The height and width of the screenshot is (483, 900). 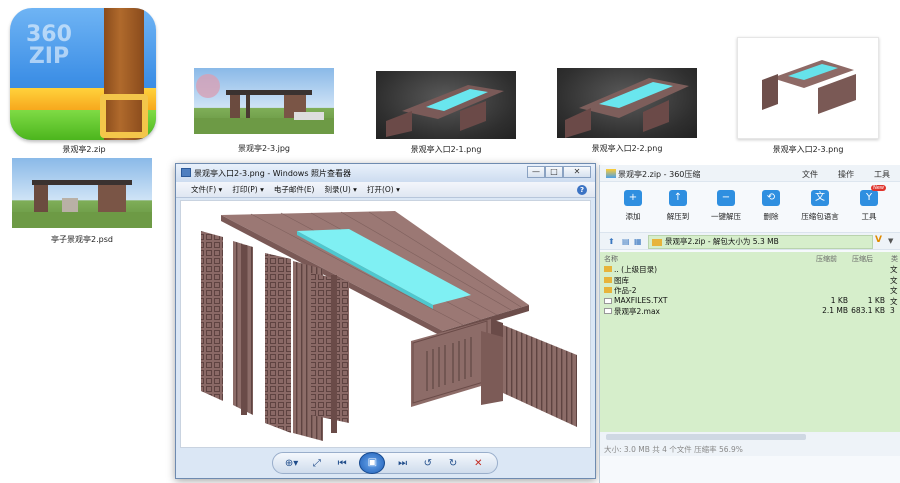 What do you see at coordinates (869, 216) in the screenshot?
I see `tools-label: 工具` at bounding box center [869, 216].